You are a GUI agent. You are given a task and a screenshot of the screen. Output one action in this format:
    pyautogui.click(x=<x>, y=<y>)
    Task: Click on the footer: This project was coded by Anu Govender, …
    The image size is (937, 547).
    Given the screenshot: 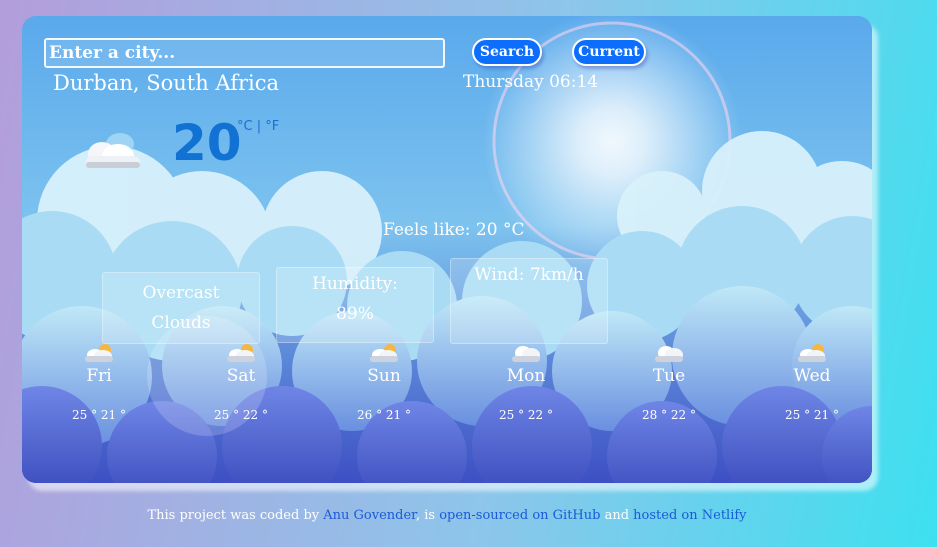 What is the action you would take?
    pyautogui.click(x=447, y=515)
    